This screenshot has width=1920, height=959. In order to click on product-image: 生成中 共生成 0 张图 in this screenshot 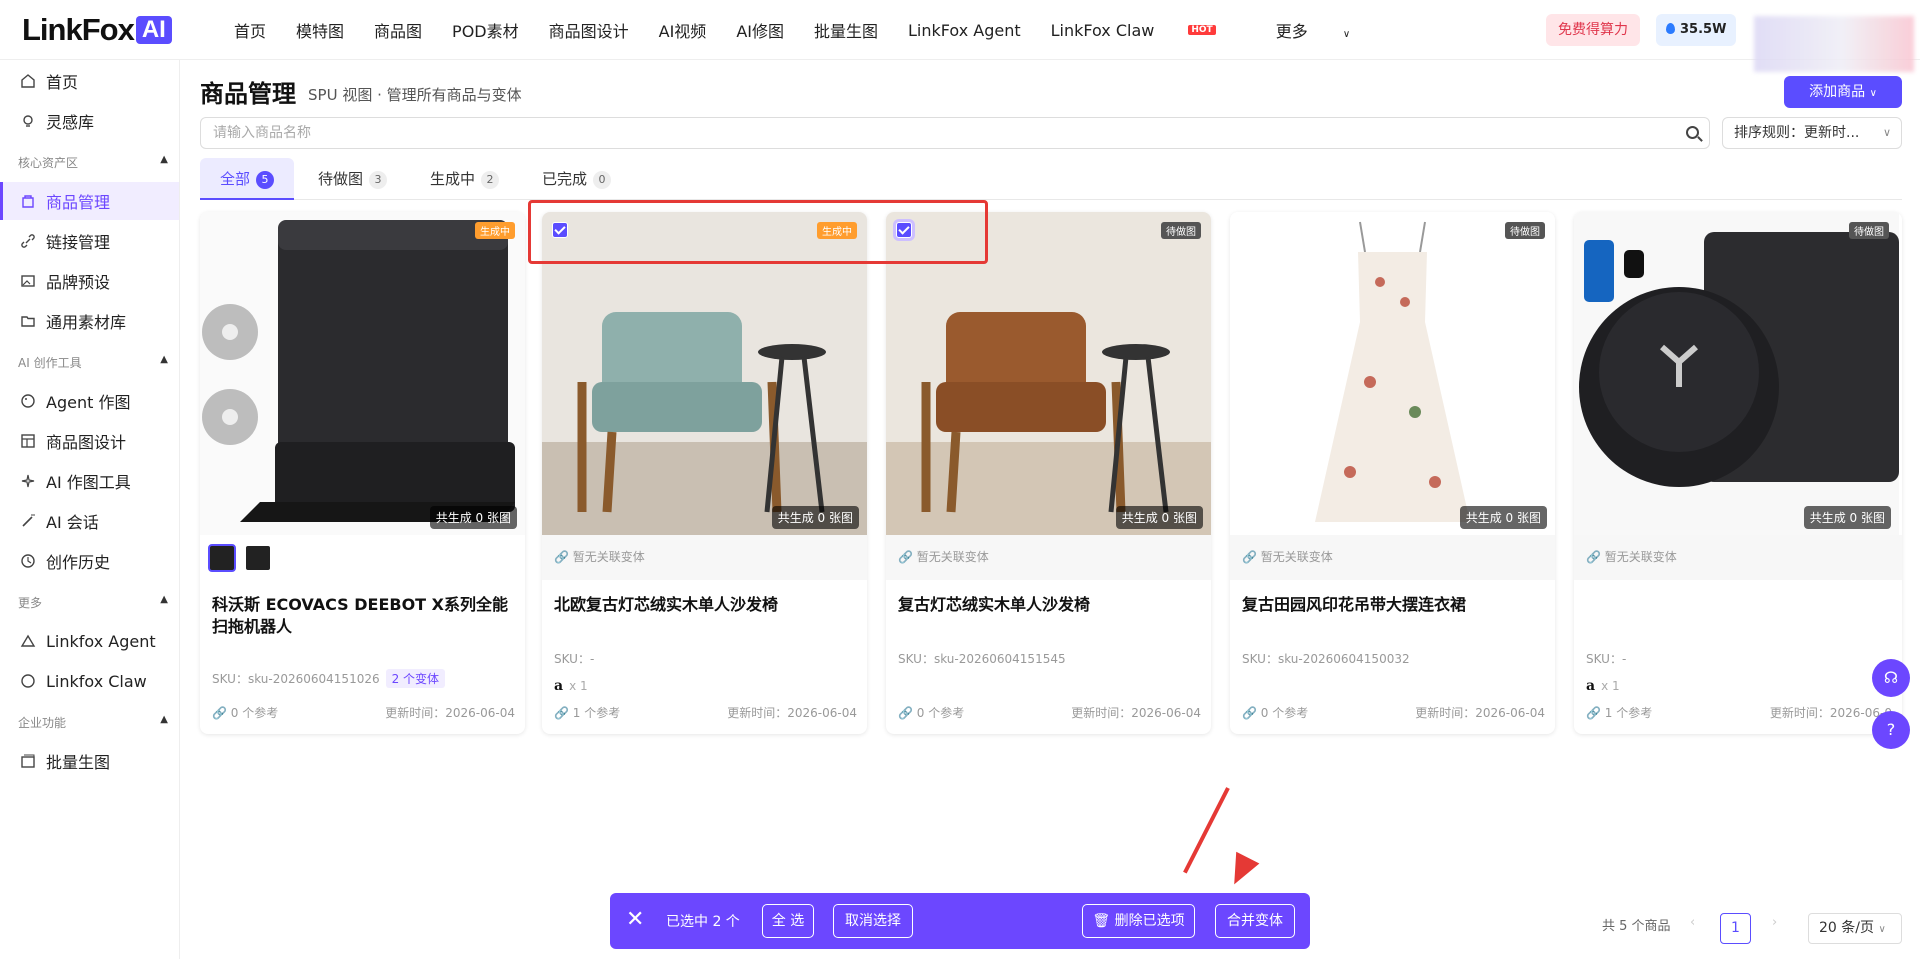, I will do `click(362, 373)`.